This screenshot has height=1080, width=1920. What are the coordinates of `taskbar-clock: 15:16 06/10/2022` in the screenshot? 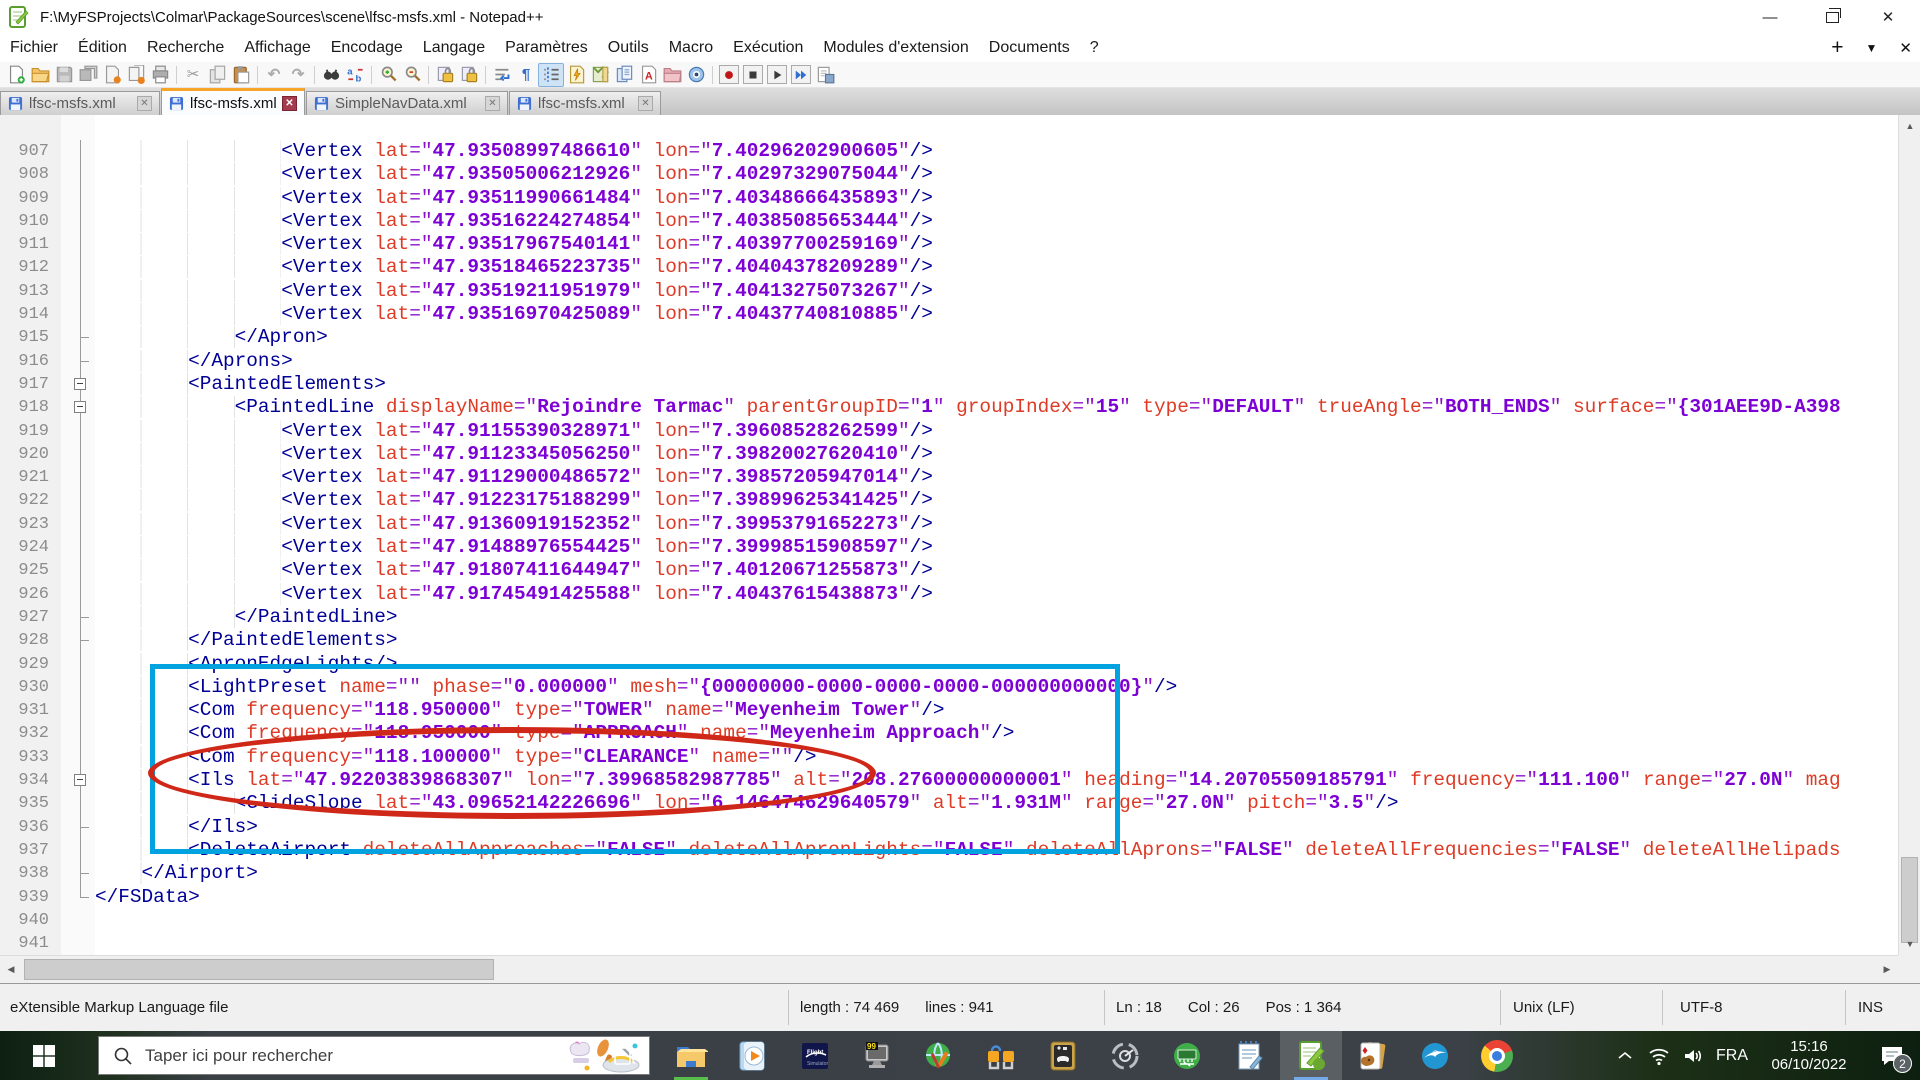 It's located at (1809, 1056).